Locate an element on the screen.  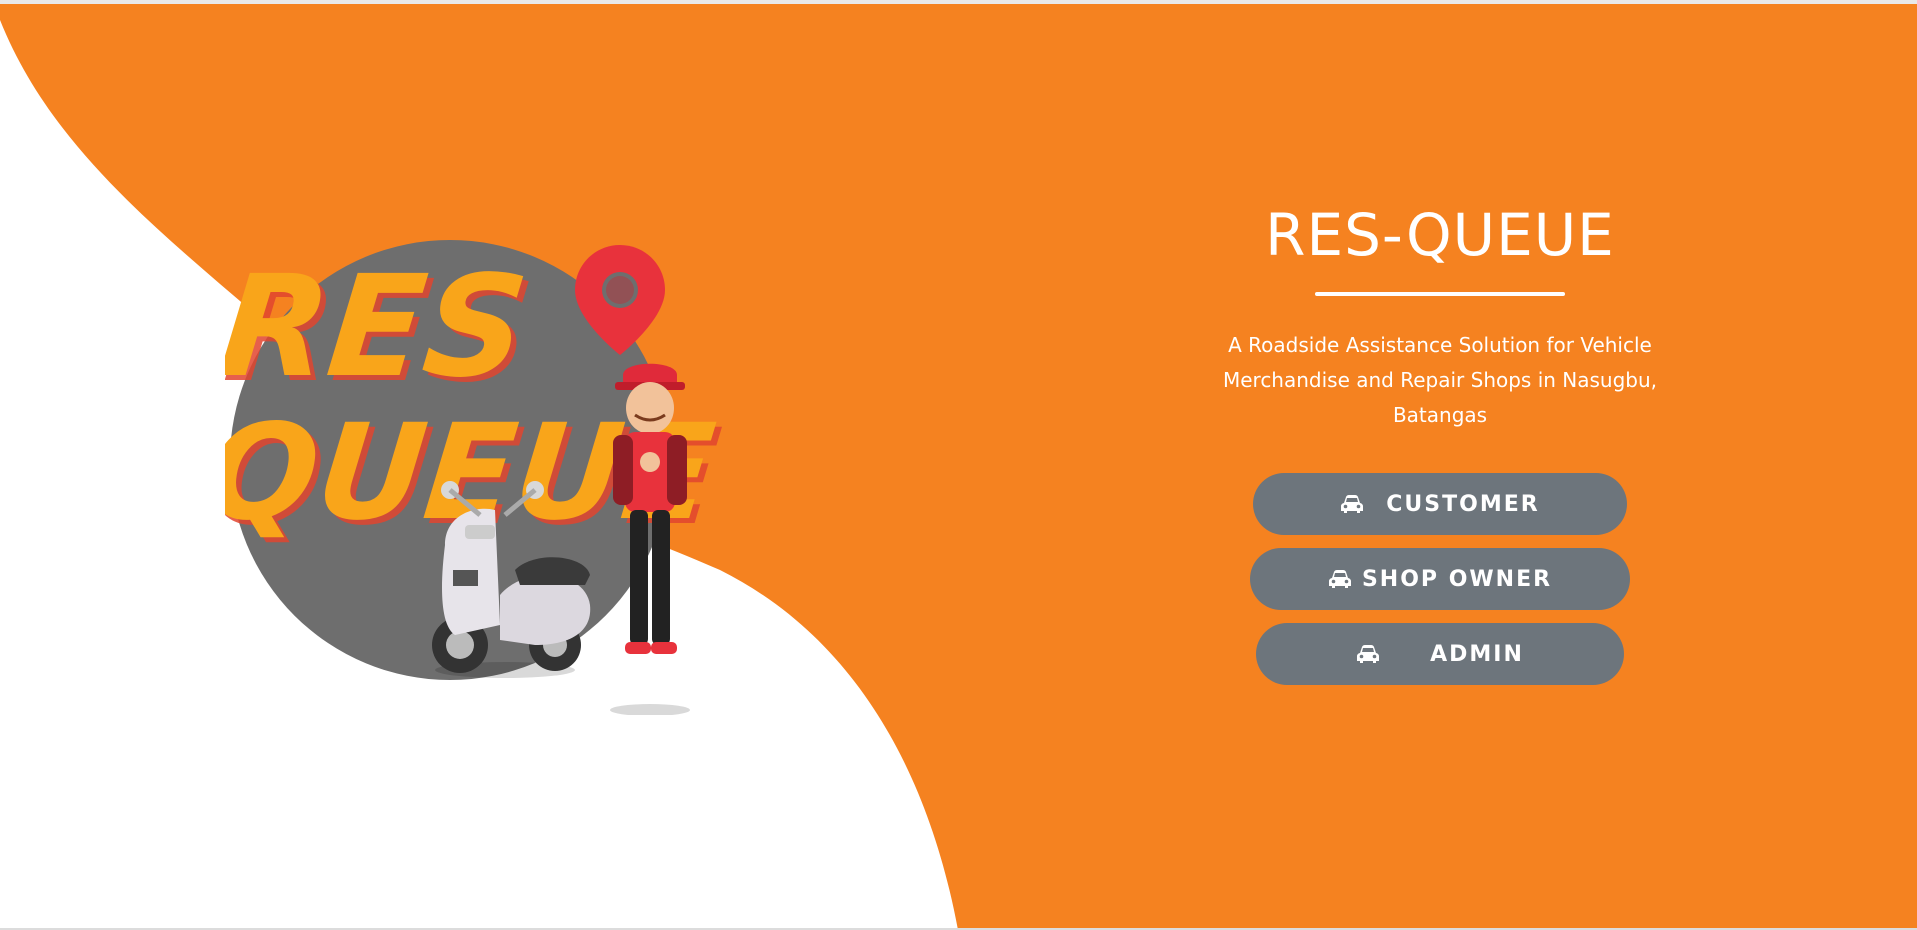
role-button-group: CUSTOMER SHOP OWNER ADMIN is located at coordinates (1440, 579).